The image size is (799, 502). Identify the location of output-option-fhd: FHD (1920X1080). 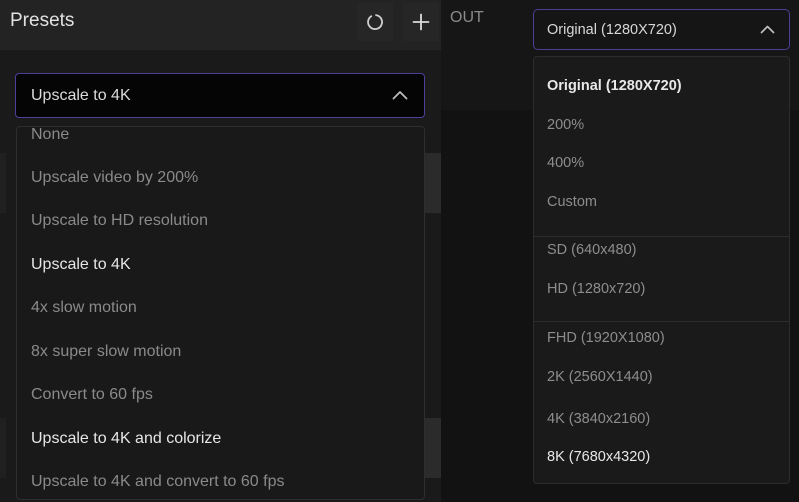
(606, 338).